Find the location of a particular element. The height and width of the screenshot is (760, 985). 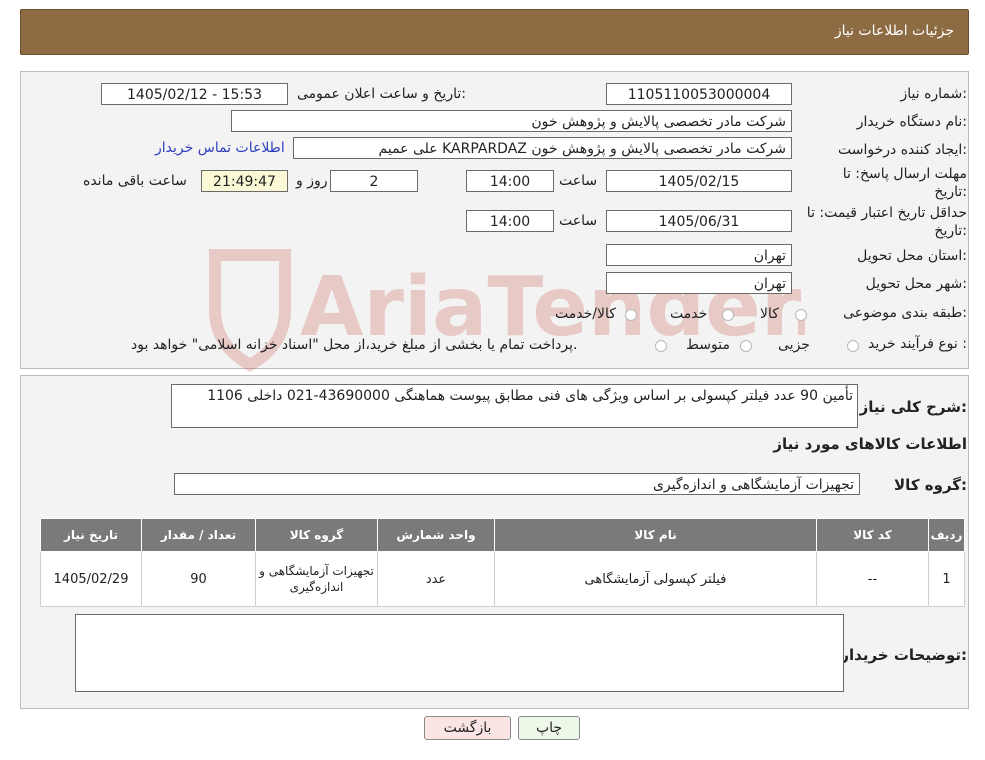

buyer-org-label: نام دستگاه خریدار: is located at coordinates (911, 122).